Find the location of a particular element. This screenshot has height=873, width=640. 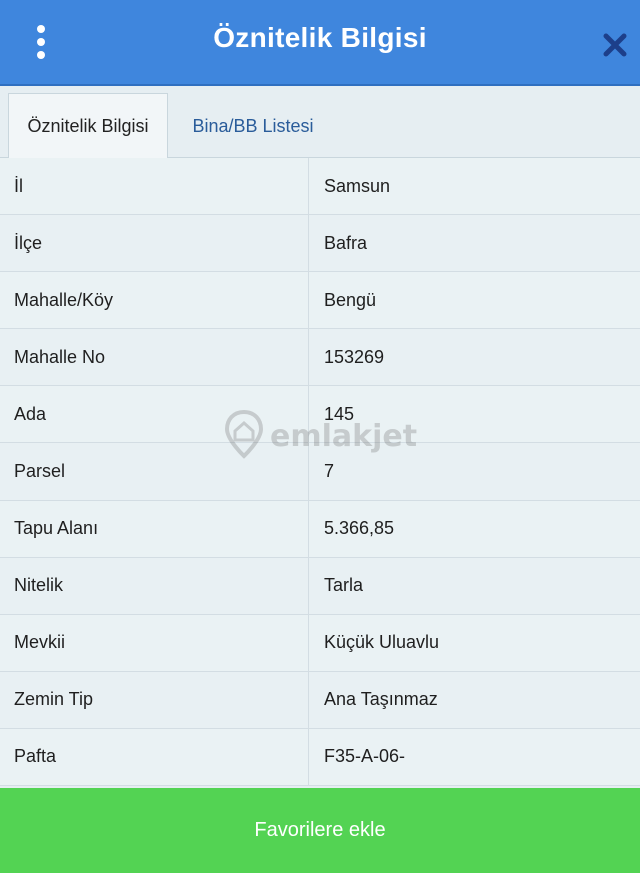

table-row: Zemin Tip Ana Taşınmaz is located at coordinates (320, 700).